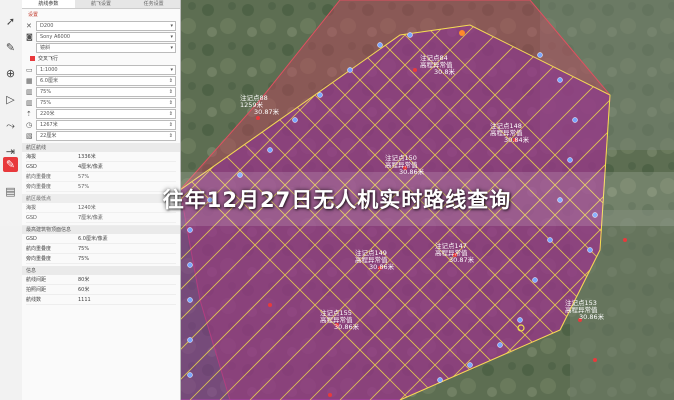 Image resolution: width=674 pixels, height=400 pixels. Describe the element at coordinates (444, 71) in the screenshot. I see `map-label-t3: 30.8米` at that location.